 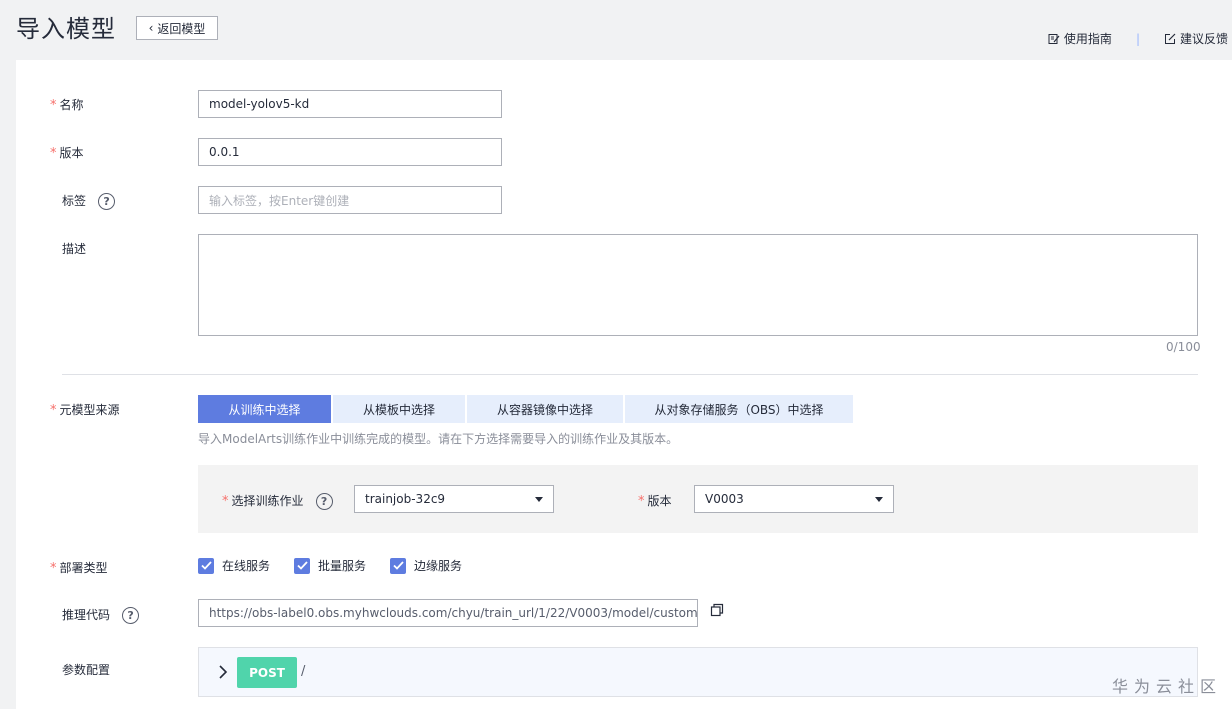 I want to click on name-label: * 名称, so click(x=67, y=105).